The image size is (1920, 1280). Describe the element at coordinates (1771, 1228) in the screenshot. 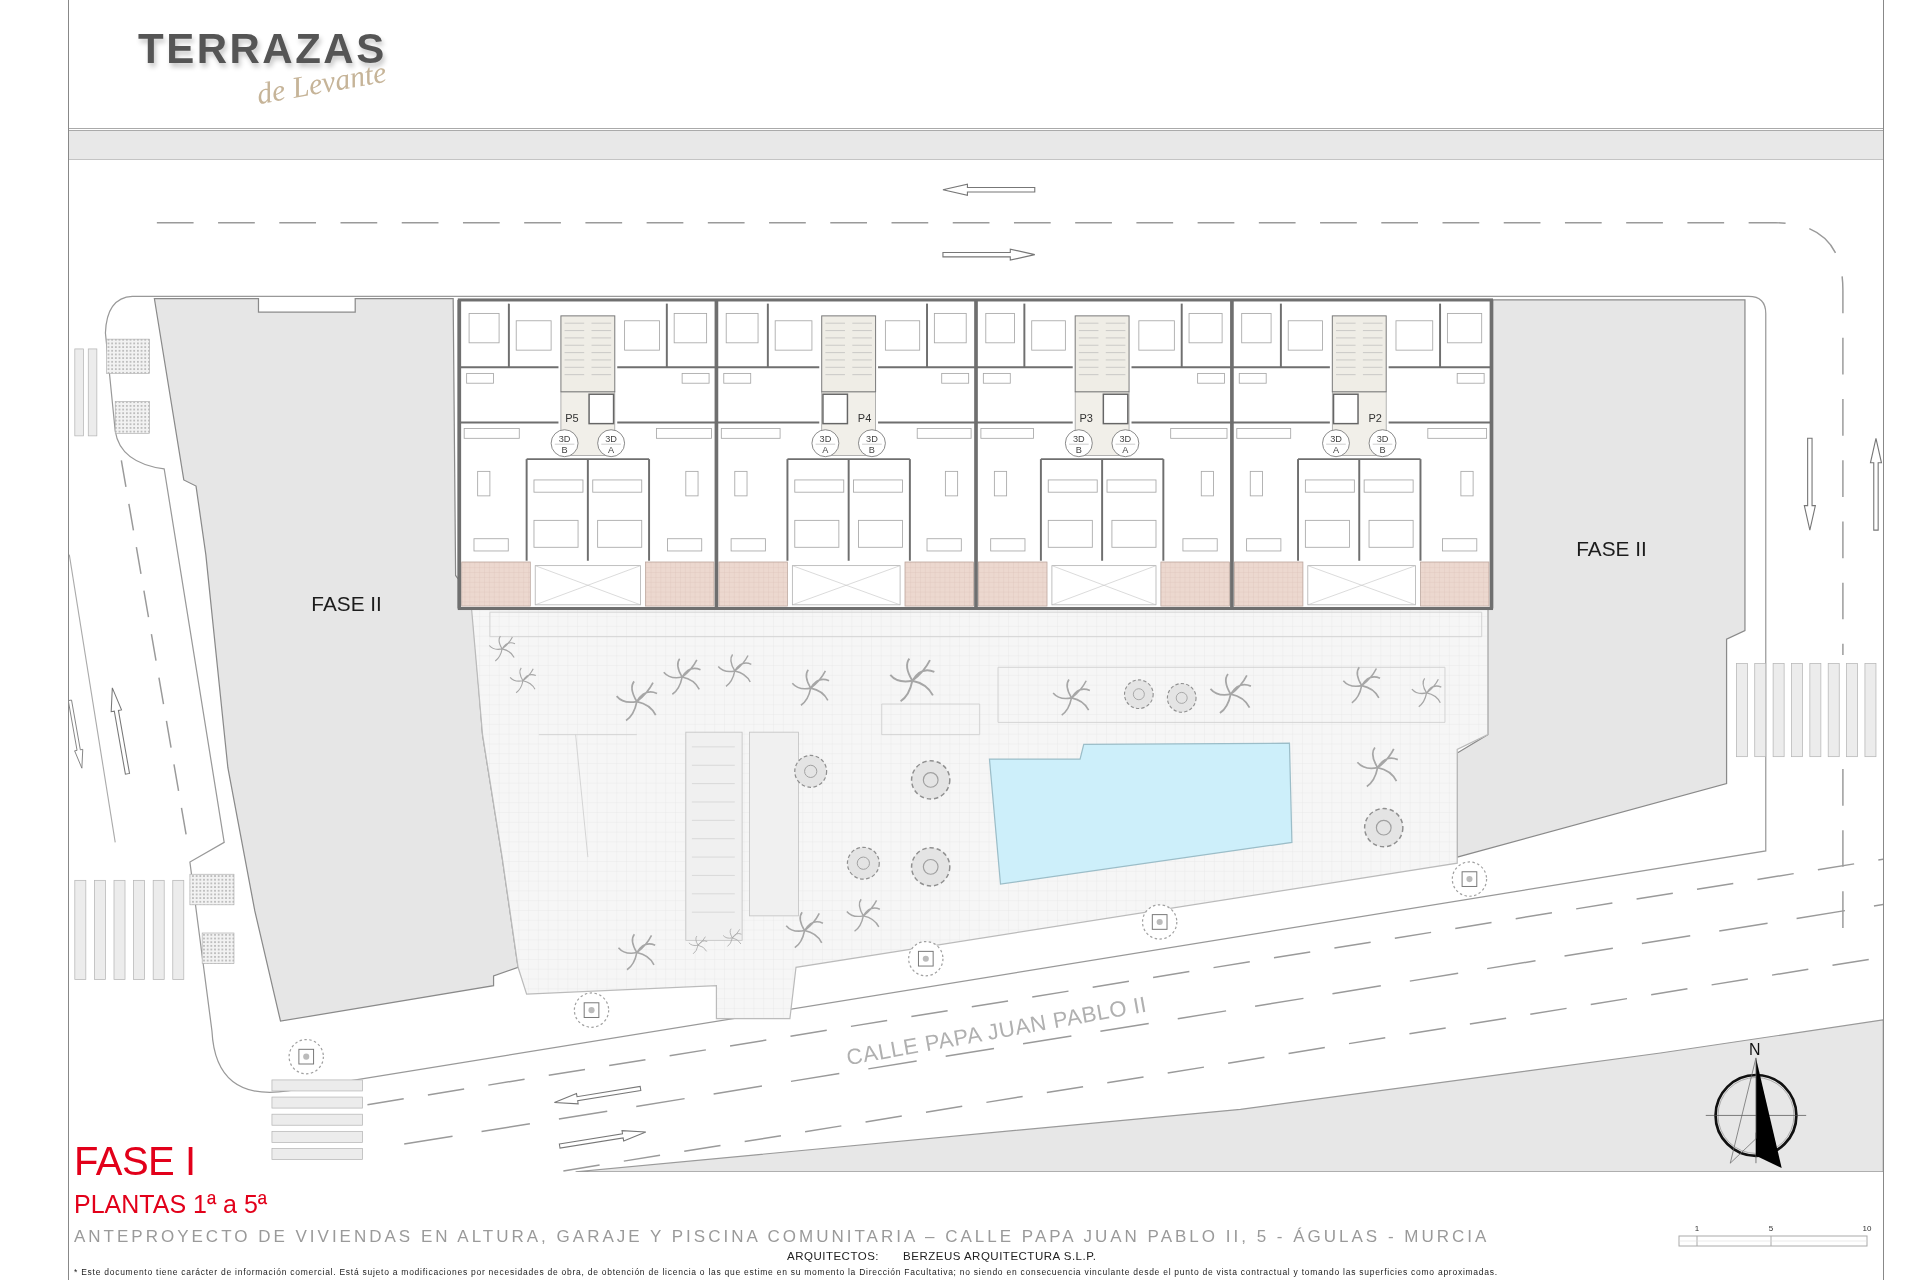

I see `scale-tick-label: 5` at that location.